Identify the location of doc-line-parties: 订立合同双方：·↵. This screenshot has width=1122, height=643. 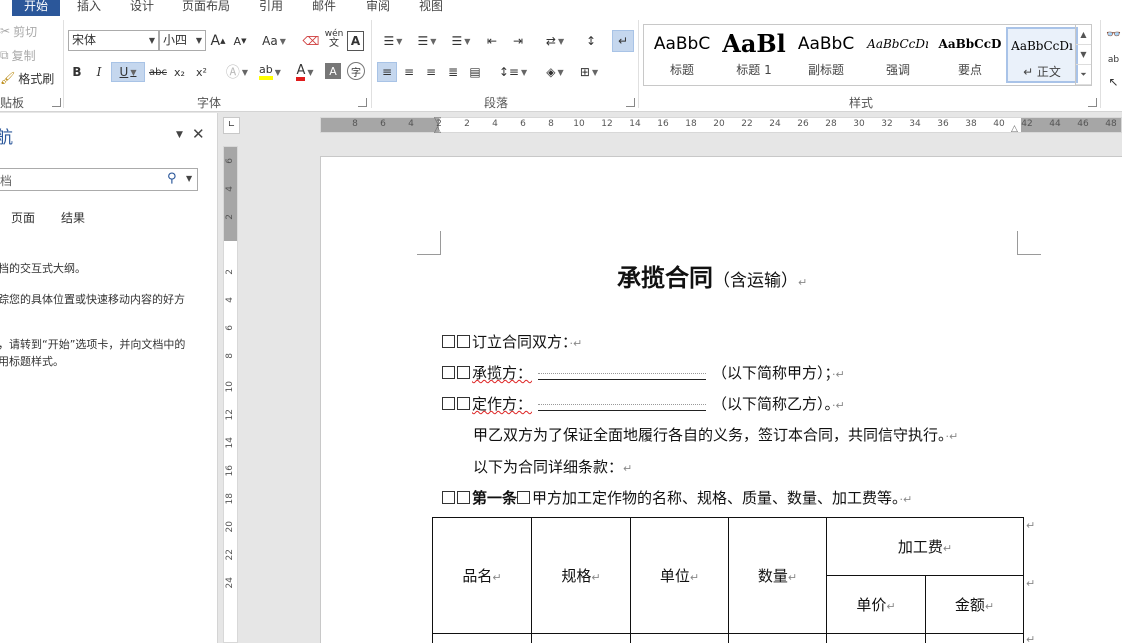
(512, 341).